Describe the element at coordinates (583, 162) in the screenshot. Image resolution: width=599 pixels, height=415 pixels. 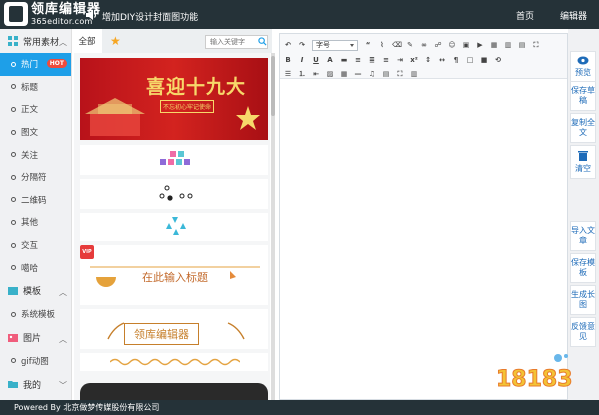
I see `clear-button: 清空` at that location.